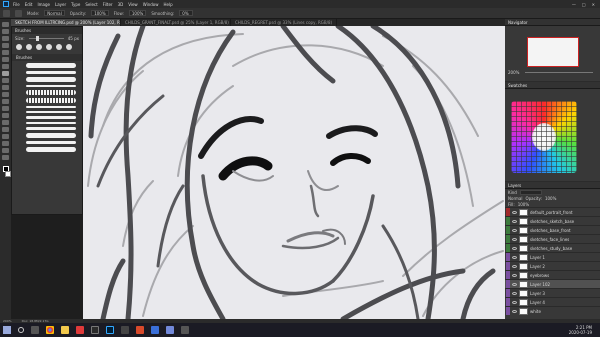  I want to click on blur-tool-icon, so click(5, 108).